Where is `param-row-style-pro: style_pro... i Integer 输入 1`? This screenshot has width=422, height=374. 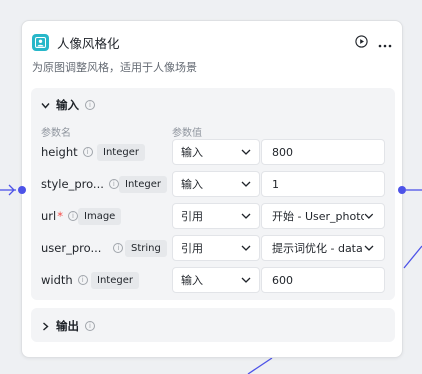 param-row-style-pro: style_pro... i Integer 输入 1 is located at coordinates (213, 184).